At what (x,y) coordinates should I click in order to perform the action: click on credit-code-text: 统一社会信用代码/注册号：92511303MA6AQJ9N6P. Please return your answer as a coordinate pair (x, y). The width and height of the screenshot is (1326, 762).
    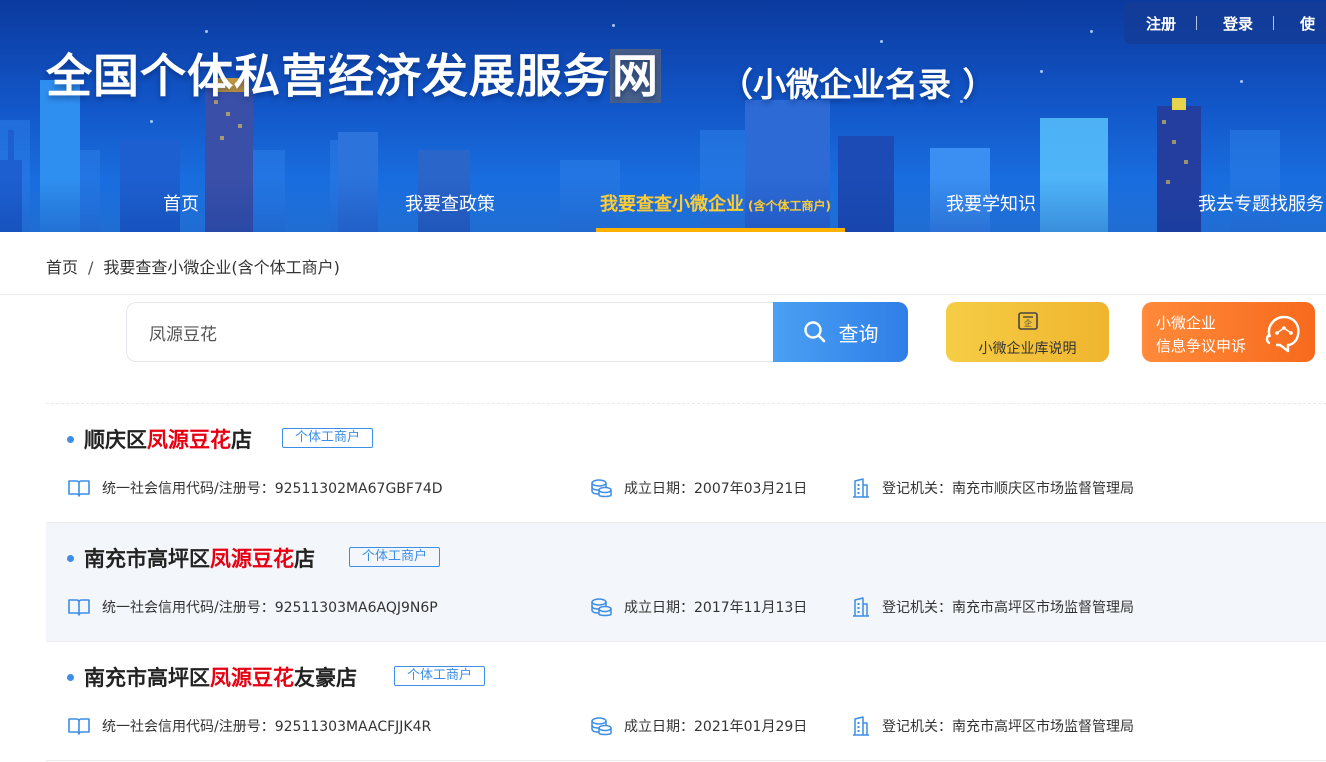
    Looking at the image, I should click on (270, 608).